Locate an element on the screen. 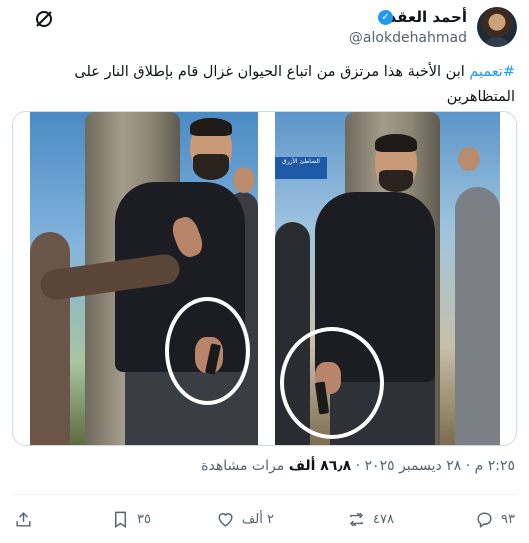 The height and width of the screenshot is (543, 529). avatar is located at coordinates (497, 27).